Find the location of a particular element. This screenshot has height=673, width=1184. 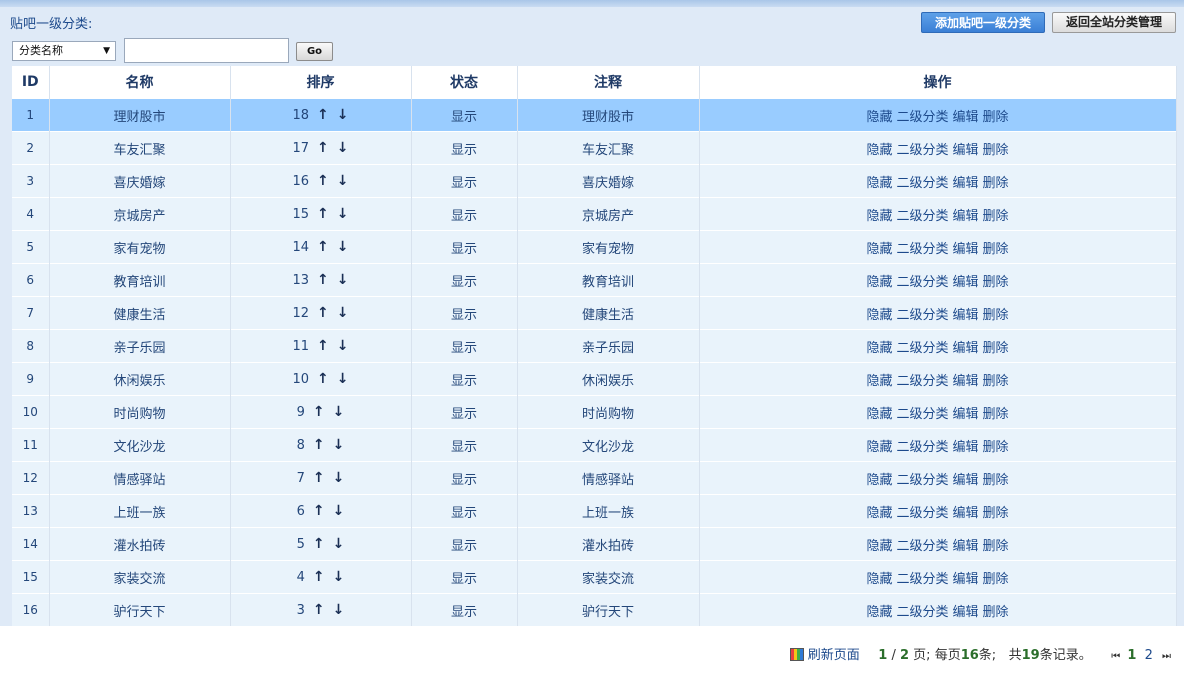

add-category-button: 添加贴吧一级分类 is located at coordinates (983, 22).